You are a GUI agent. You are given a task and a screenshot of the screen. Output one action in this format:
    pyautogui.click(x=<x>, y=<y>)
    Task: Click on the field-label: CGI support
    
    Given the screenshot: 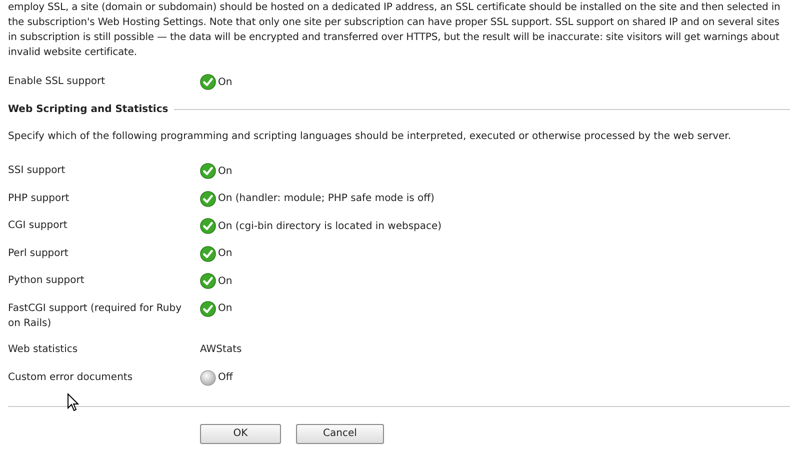 What is the action you would take?
    pyautogui.click(x=38, y=226)
    